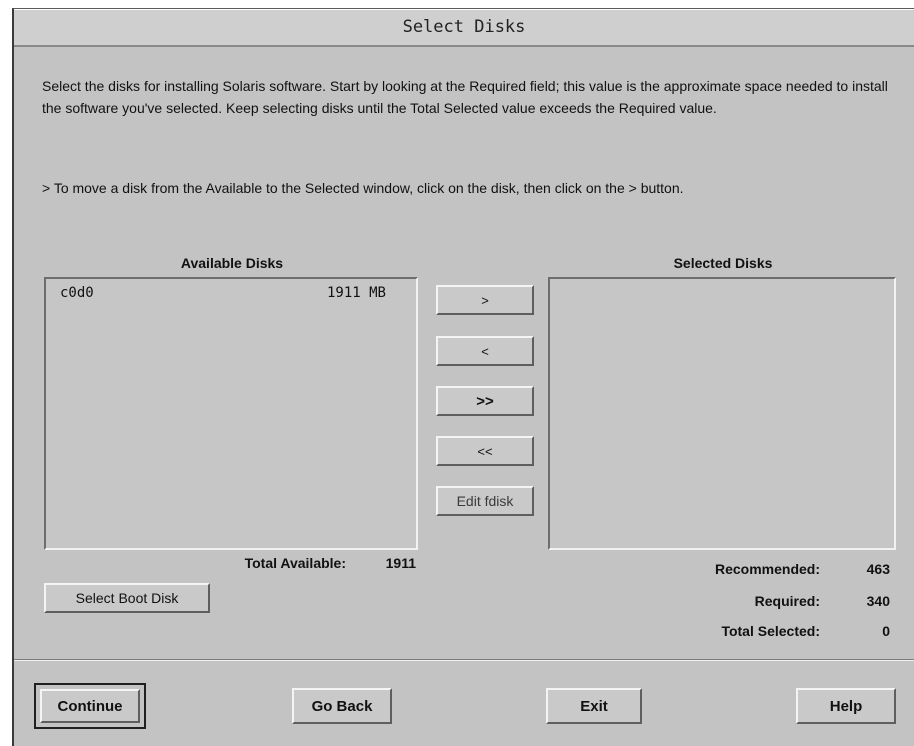 This screenshot has height=746, width=914. Describe the element at coordinates (485, 501) in the screenshot. I see `edit-fdisk-button: Edit fdisk` at that location.